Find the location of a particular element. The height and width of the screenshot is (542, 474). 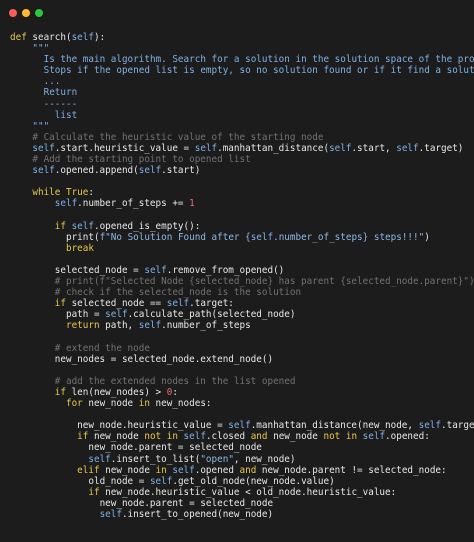

code-line: if len(new_nodes) > 0: is located at coordinates (242, 392).